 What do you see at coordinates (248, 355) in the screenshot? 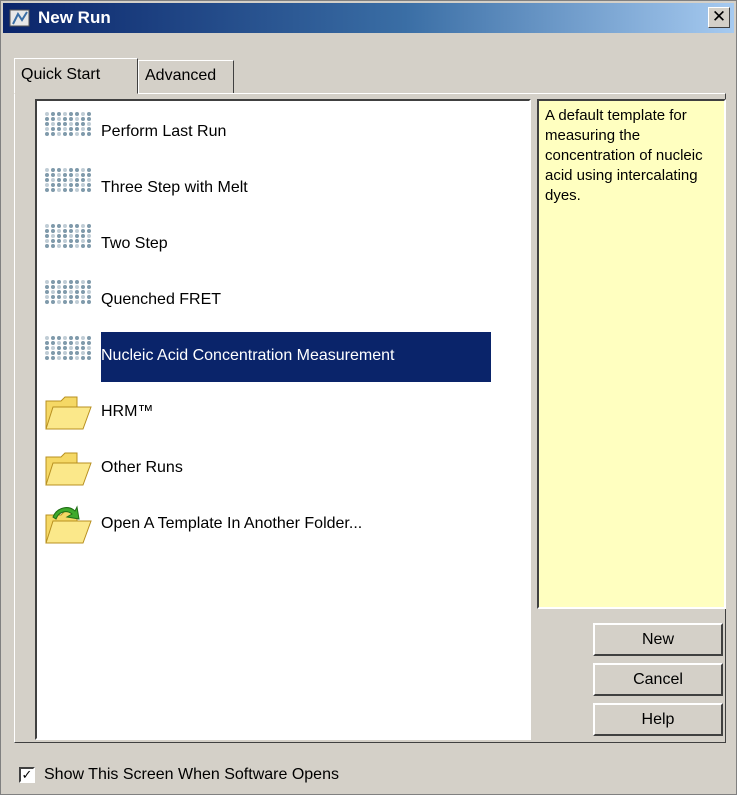
I see `template-item-label: Nucleic Acid Concentration Measurement` at bounding box center [248, 355].